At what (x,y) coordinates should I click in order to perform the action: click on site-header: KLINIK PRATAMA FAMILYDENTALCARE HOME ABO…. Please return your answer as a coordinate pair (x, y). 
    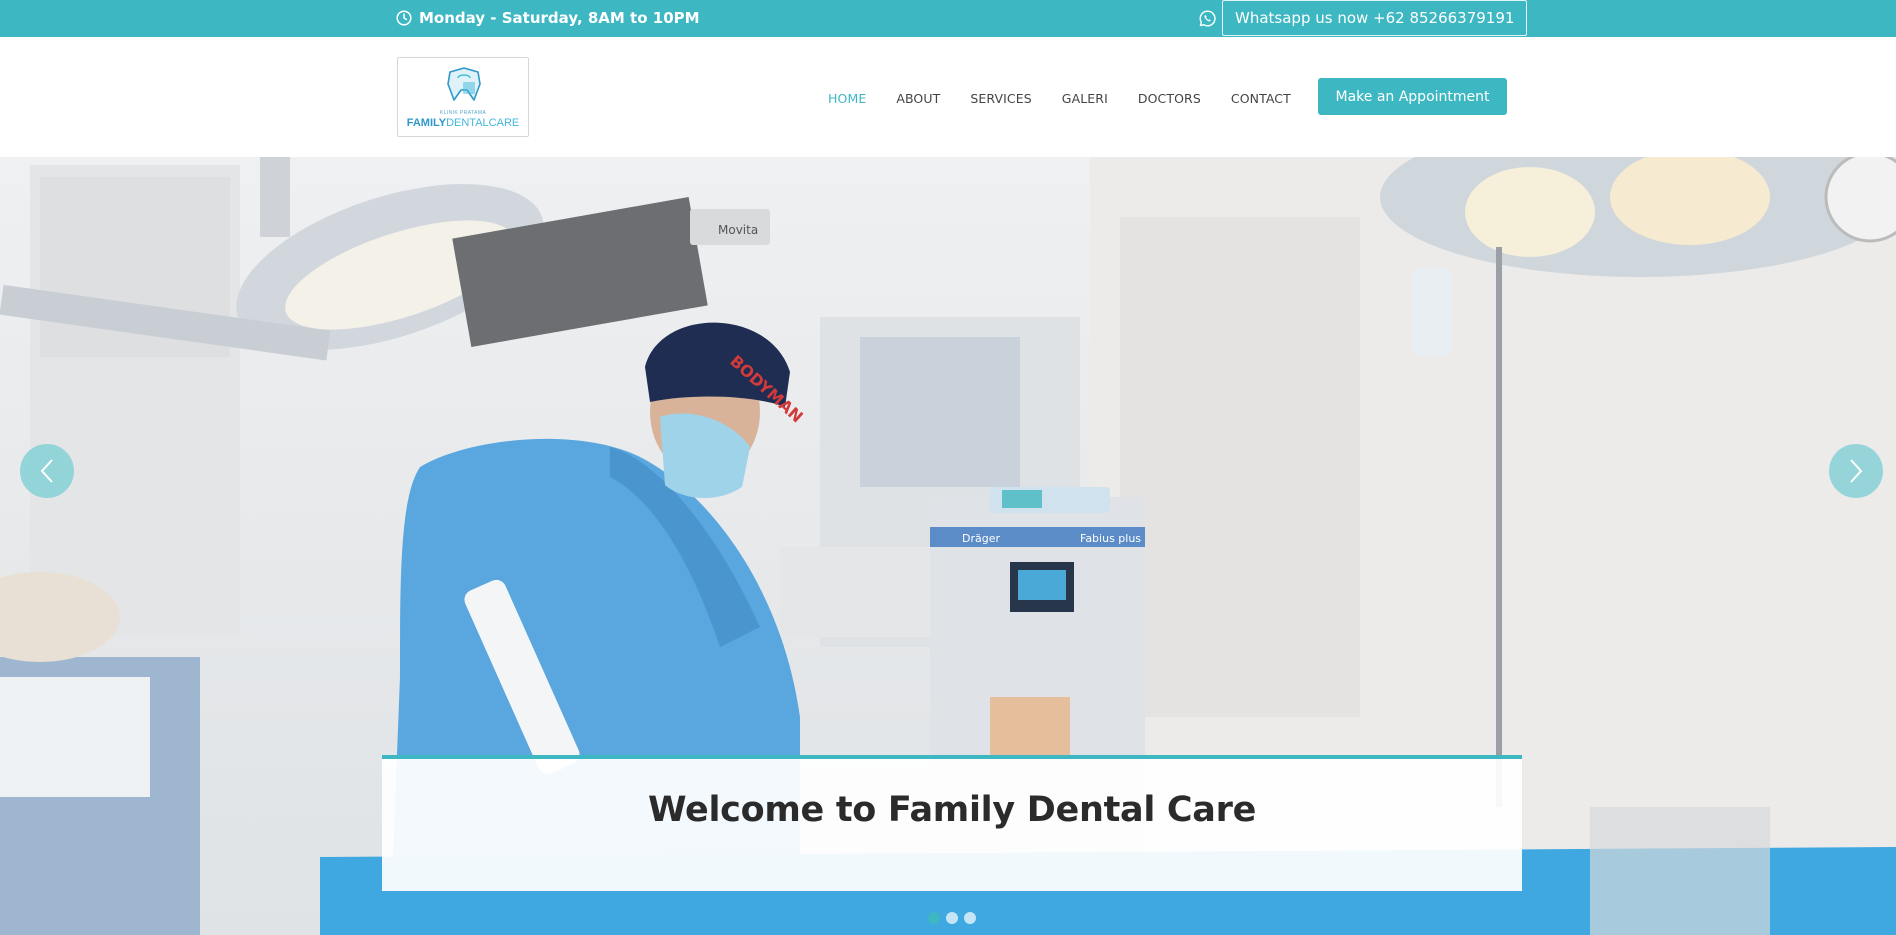
    Looking at the image, I should click on (948, 97).